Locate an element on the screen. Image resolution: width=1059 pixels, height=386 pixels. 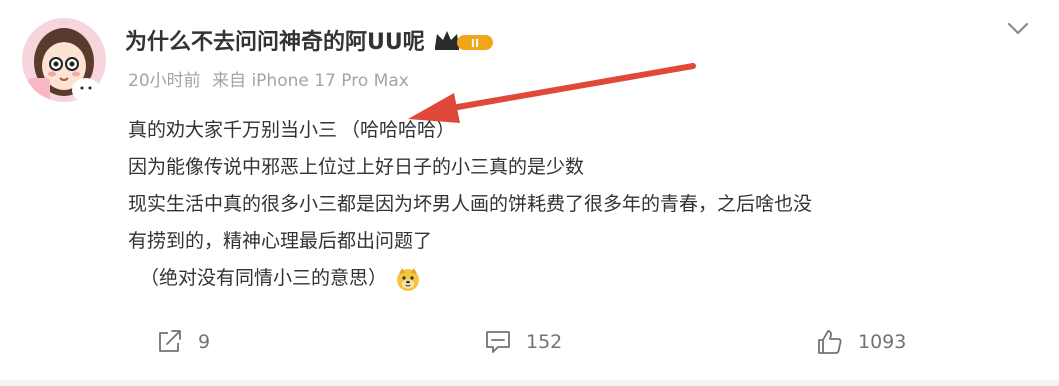
content-line-1-main: 真的劝大家千万别当小三 is located at coordinates (233, 130).